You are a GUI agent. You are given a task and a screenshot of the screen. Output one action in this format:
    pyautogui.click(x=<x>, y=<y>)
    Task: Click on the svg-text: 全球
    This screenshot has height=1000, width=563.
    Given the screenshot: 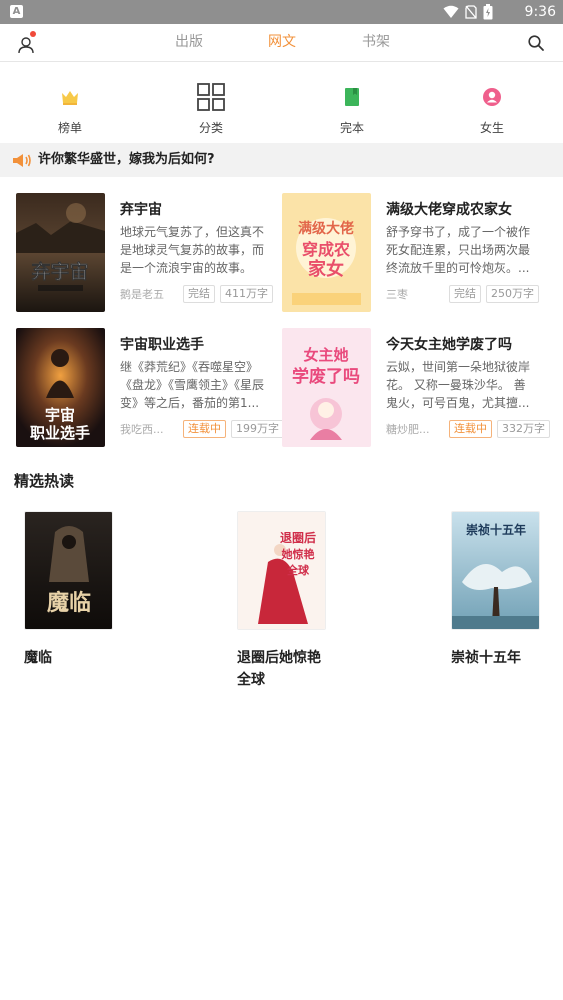 What is the action you would take?
    pyautogui.click(x=298, y=570)
    